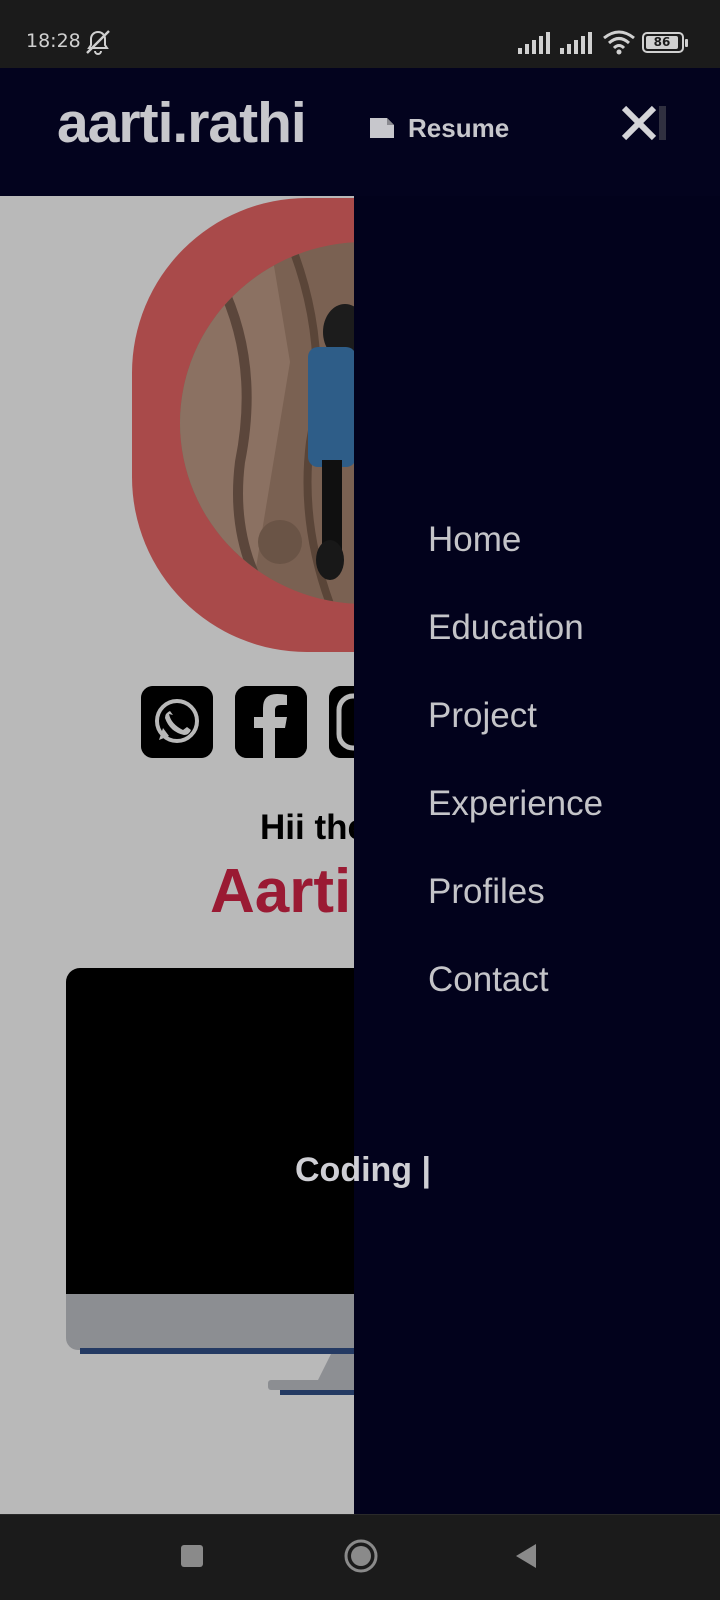 The height and width of the screenshot is (1600, 720). Describe the element at coordinates (53, 41) in the screenshot. I see `status-time: 18:28` at that location.